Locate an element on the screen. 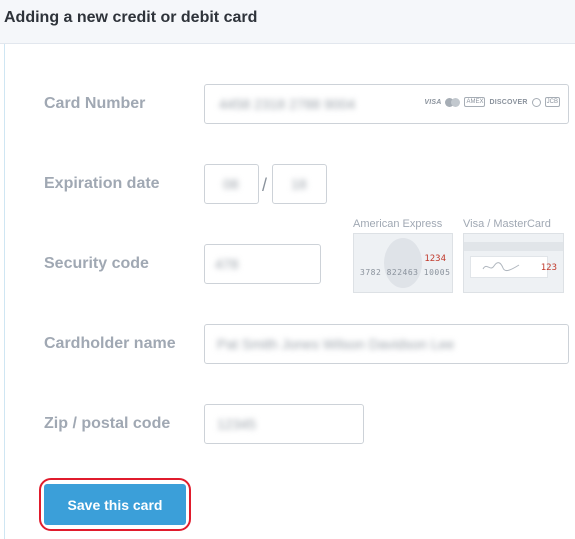 This screenshot has height=539, width=575. amex-cvv-example: 1234 is located at coordinates (435, 259).